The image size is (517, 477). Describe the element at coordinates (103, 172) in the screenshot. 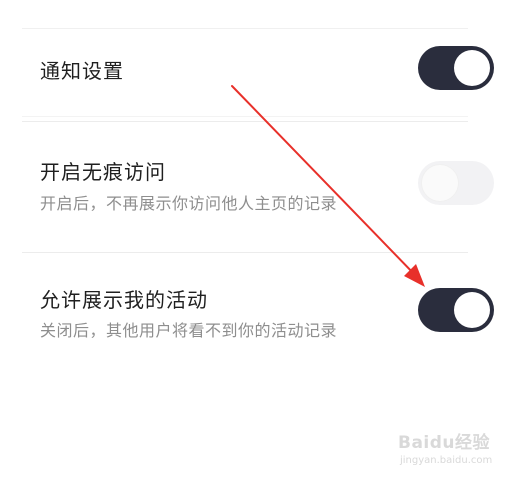

I see `incognito-visit-title: 开启无痕访问` at that location.